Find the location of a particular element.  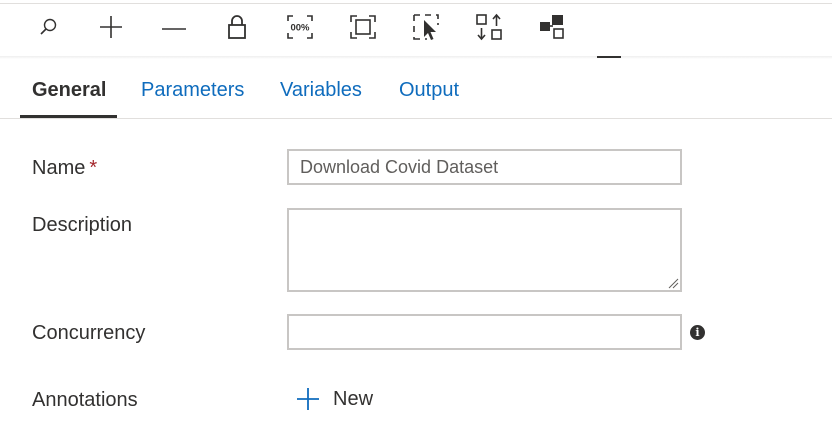

name-field: Download Covid Dataset is located at coordinates (484, 167).